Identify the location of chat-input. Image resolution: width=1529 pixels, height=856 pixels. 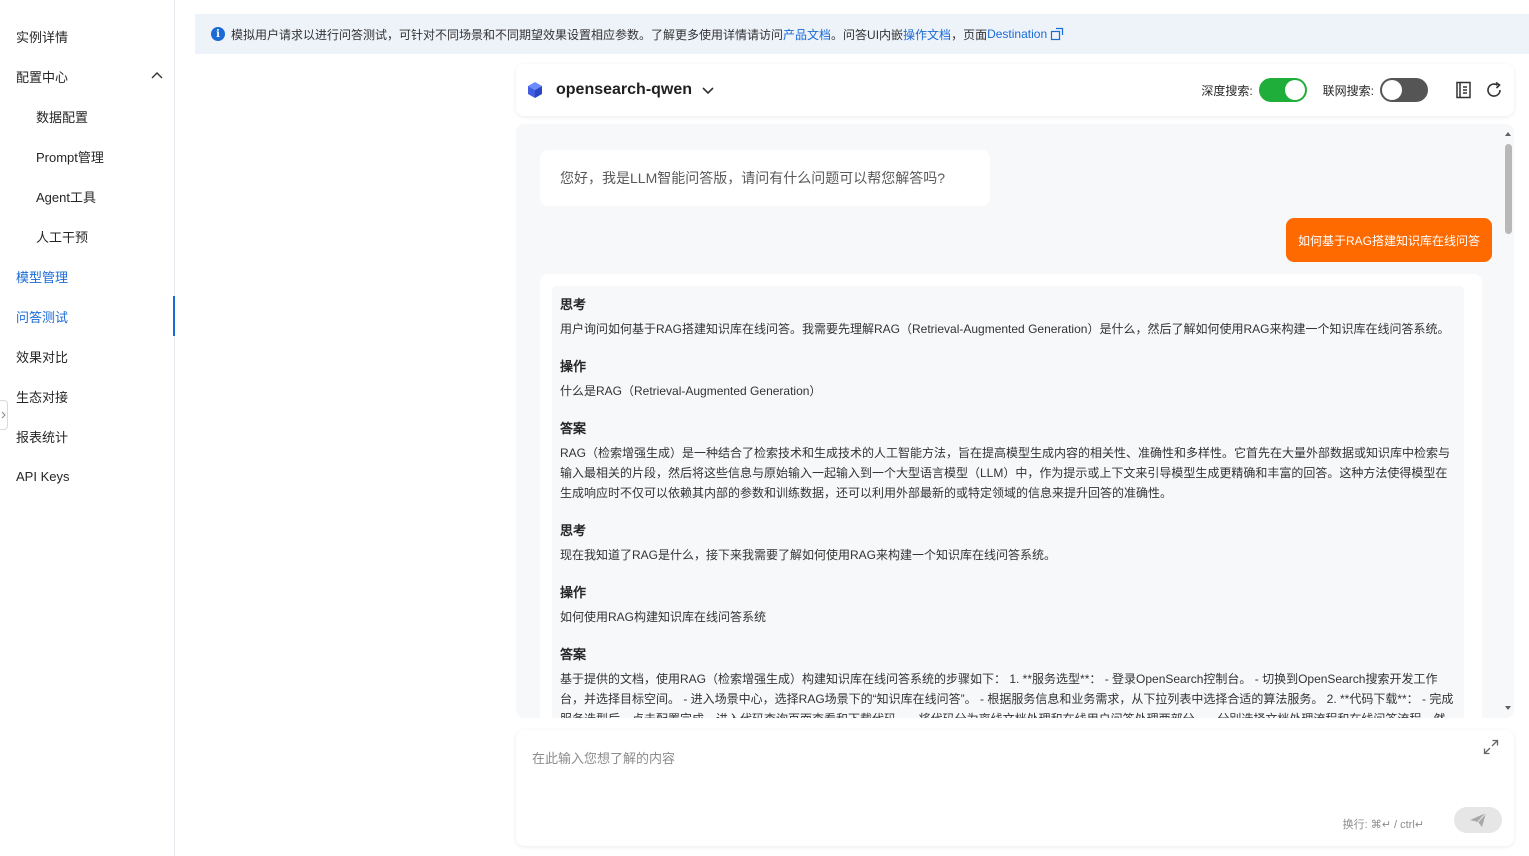
(982, 758).